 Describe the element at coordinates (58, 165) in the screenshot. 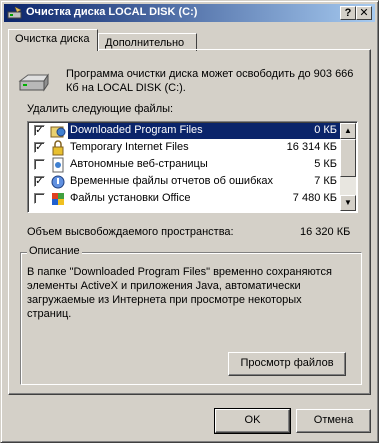

I see `page-icon` at that location.